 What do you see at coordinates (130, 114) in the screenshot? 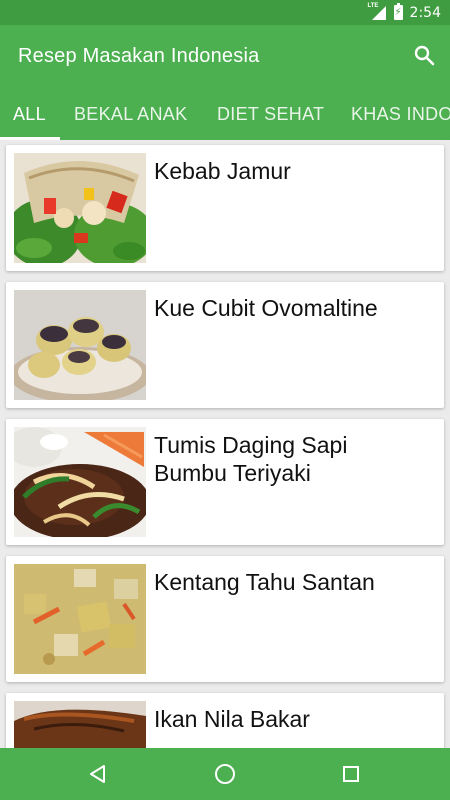
I see `tab-bekal-anak: BEKAL ANAK` at bounding box center [130, 114].